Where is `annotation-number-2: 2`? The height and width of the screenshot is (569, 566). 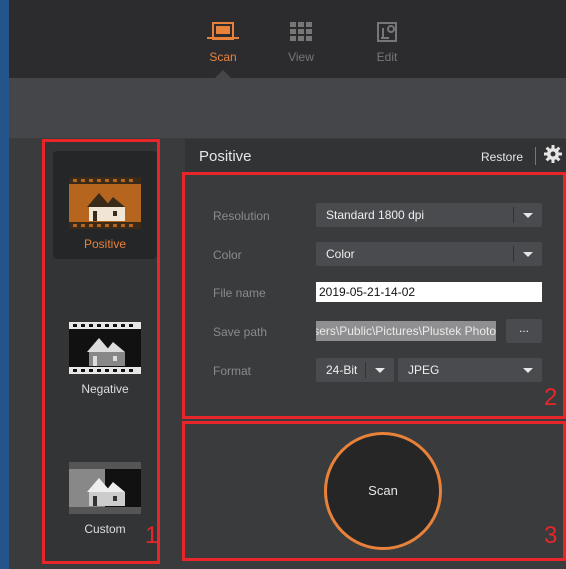
annotation-number-2: 2 is located at coordinates (551, 397).